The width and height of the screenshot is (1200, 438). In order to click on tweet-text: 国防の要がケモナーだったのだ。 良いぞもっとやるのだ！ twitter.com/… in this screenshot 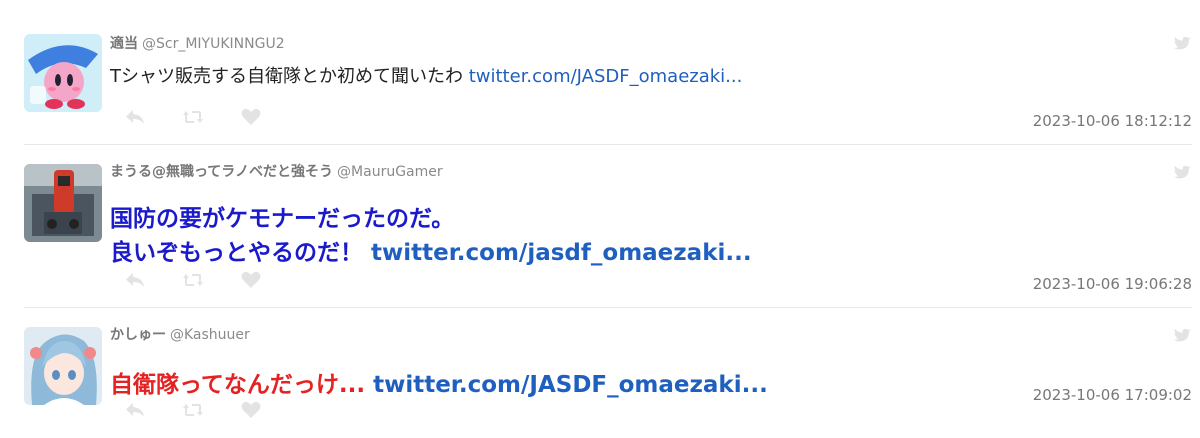, I will do `click(431, 236)`.